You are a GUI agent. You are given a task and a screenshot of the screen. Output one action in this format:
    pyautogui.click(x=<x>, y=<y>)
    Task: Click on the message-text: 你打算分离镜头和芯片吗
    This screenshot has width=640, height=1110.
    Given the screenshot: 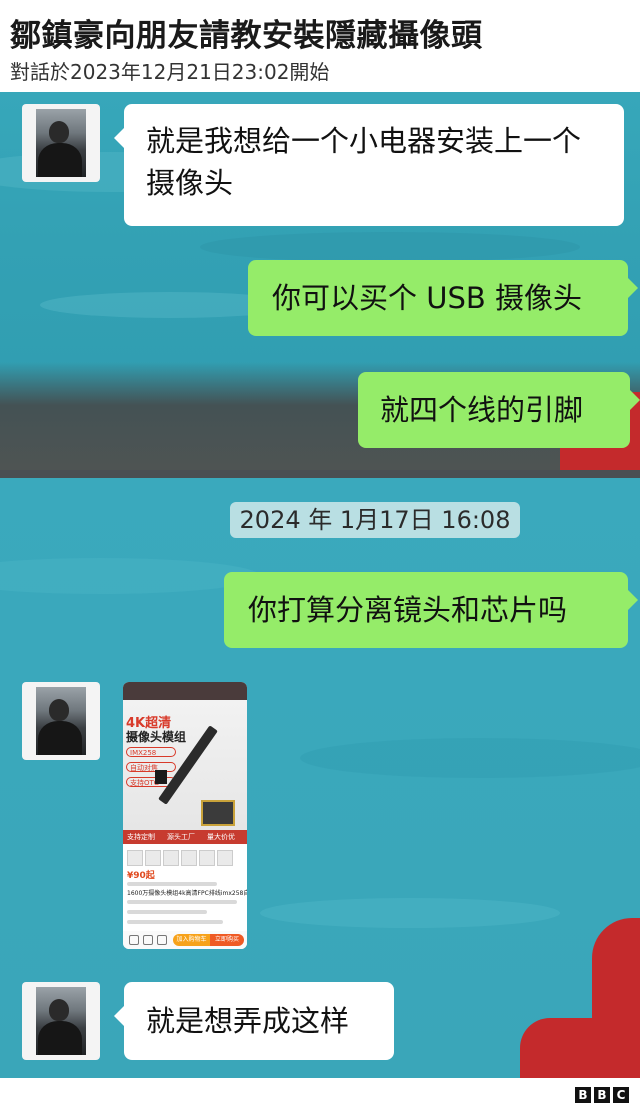 What is the action you would take?
    pyautogui.click(x=408, y=610)
    